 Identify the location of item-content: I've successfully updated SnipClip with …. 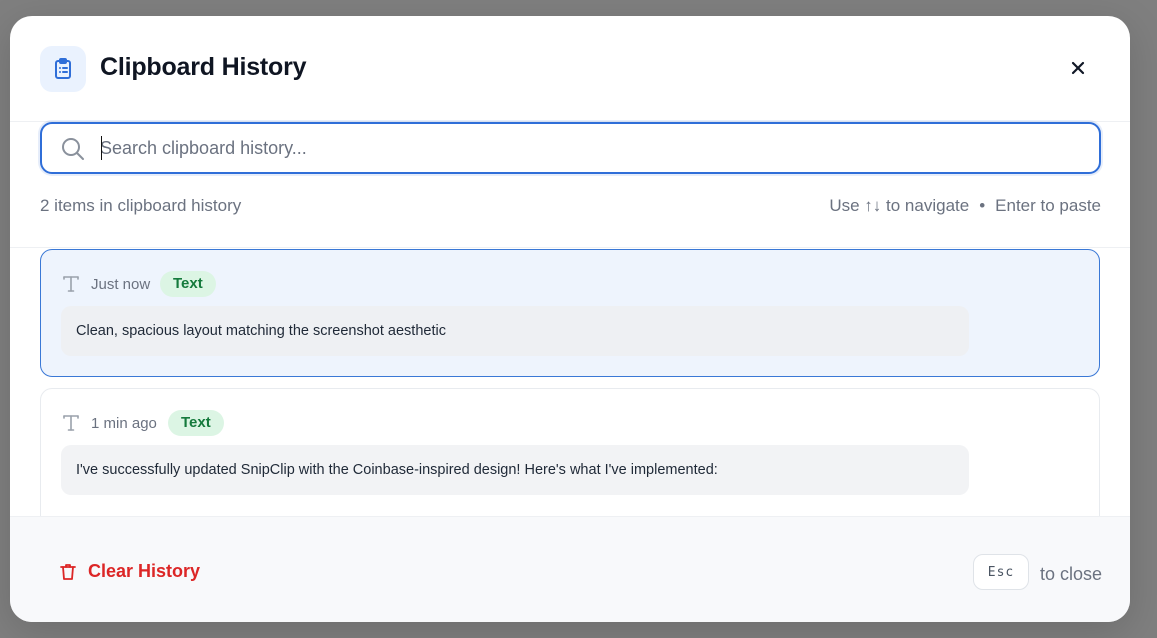
(515, 470).